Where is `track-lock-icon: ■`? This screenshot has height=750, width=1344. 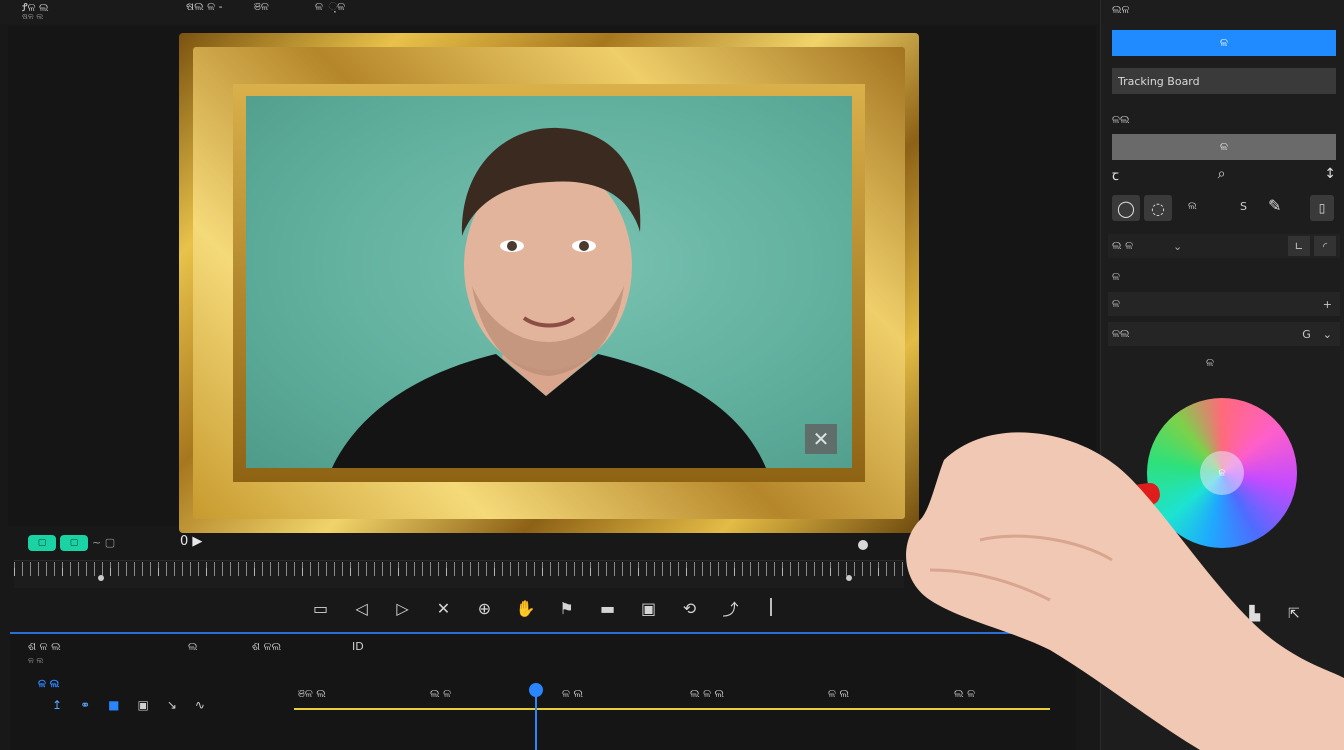 track-lock-icon: ■ is located at coordinates (113, 705).